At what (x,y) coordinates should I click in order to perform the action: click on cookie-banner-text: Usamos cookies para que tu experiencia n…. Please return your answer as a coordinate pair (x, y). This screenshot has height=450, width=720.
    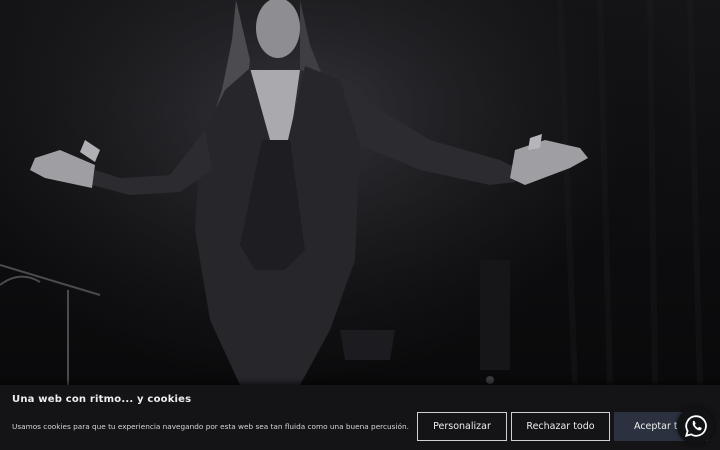
    Looking at the image, I should click on (210, 426).